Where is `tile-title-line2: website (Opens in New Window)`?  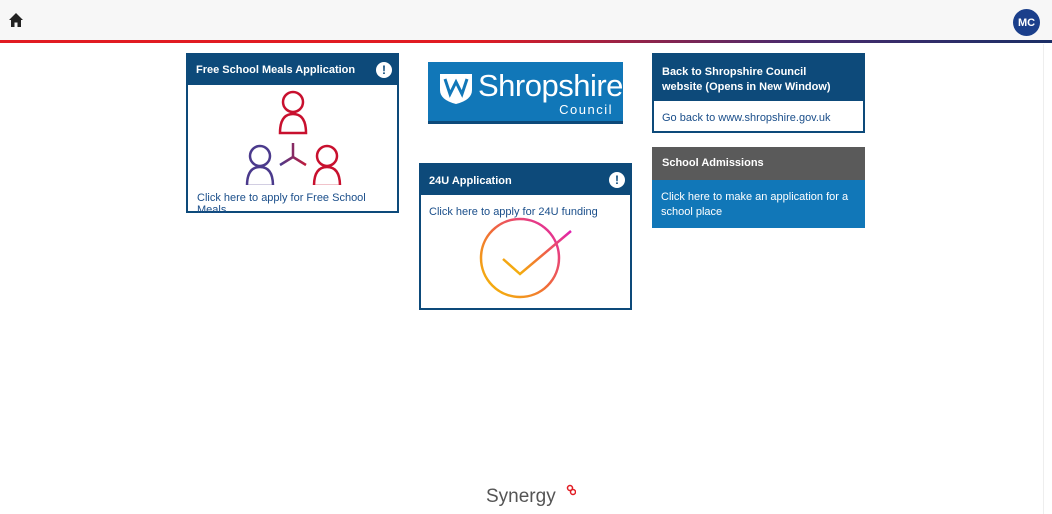 tile-title-line2: website (Opens in New Window) is located at coordinates (746, 87).